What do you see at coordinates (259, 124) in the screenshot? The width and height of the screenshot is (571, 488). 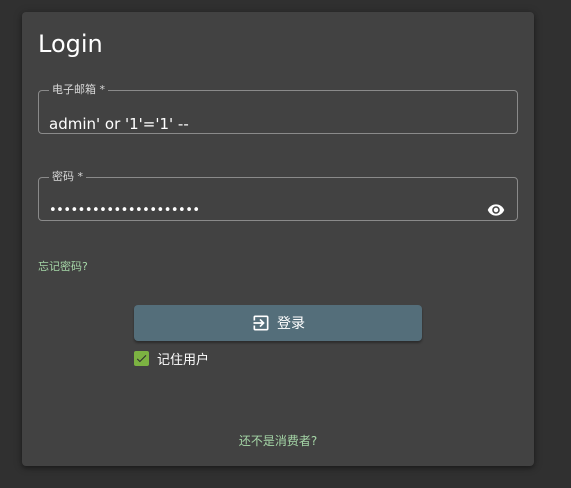 I see `email-field` at bounding box center [259, 124].